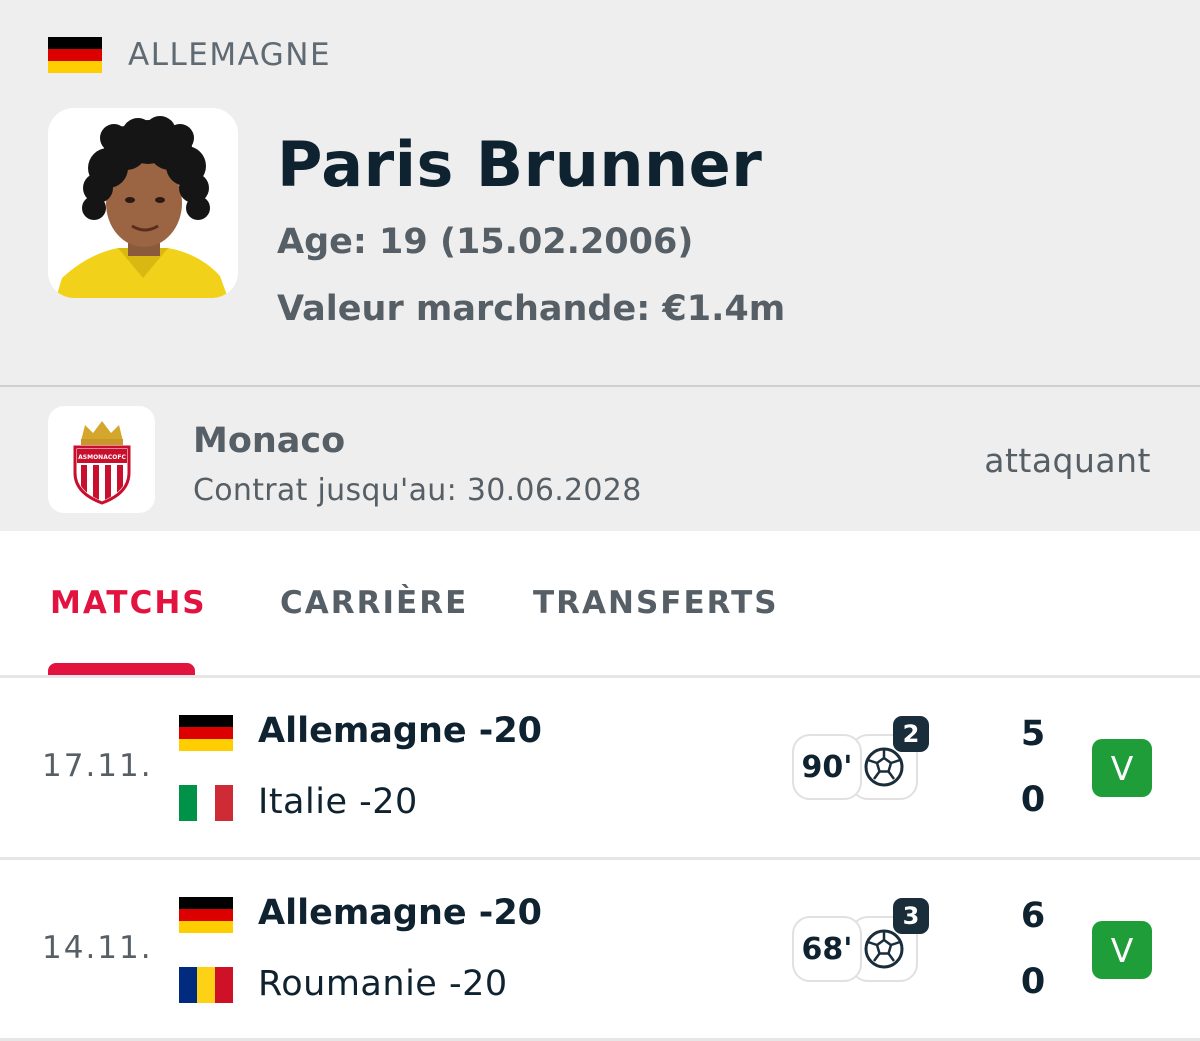 This screenshot has height=1041, width=1200. What do you see at coordinates (485, 242) in the screenshot?
I see `player-age: Age: 19 (15.02.2006)` at bounding box center [485, 242].